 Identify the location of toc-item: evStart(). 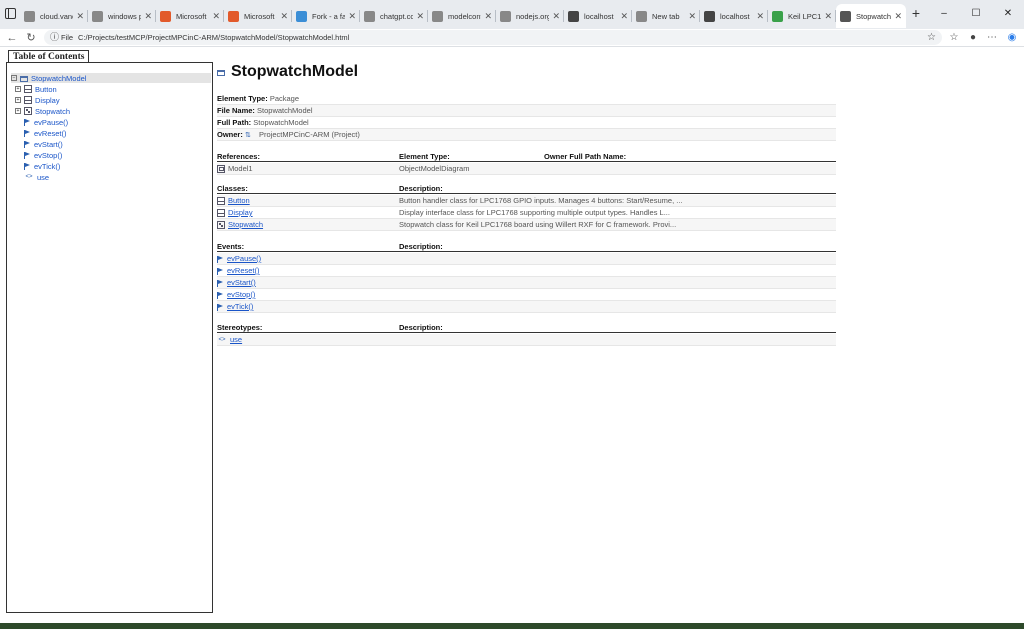
(43, 144).